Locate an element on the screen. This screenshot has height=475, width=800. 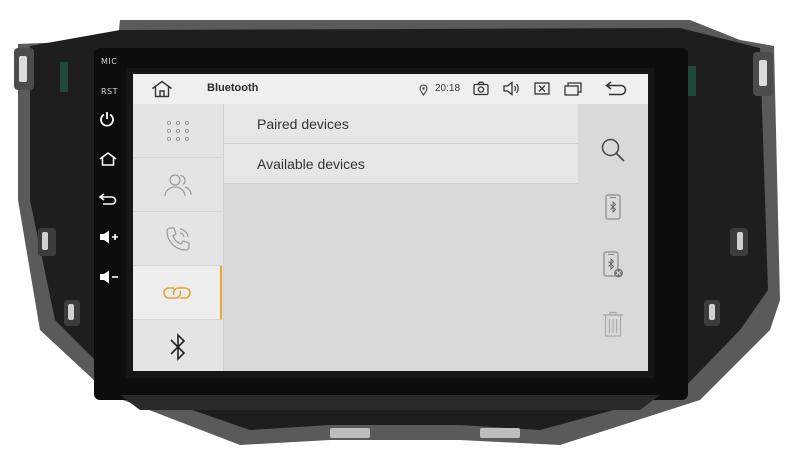
nav-pairing is located at coordinates (177, 293).